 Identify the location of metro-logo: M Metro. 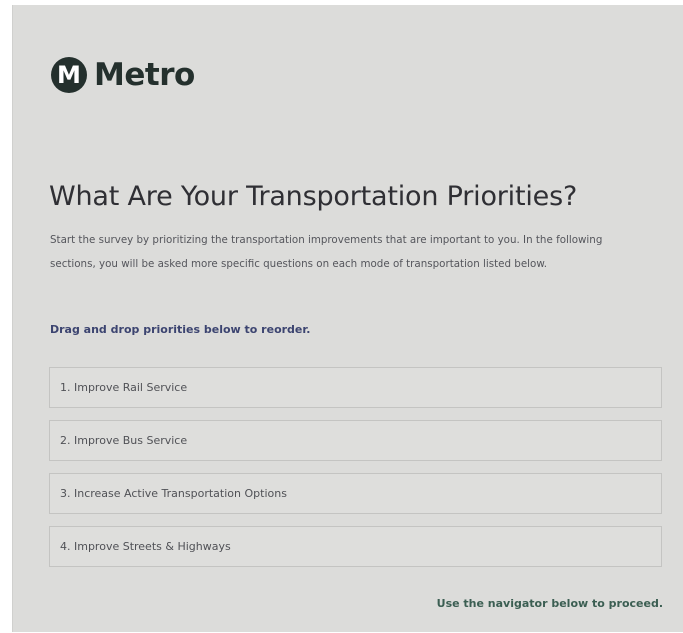
(123, 75).